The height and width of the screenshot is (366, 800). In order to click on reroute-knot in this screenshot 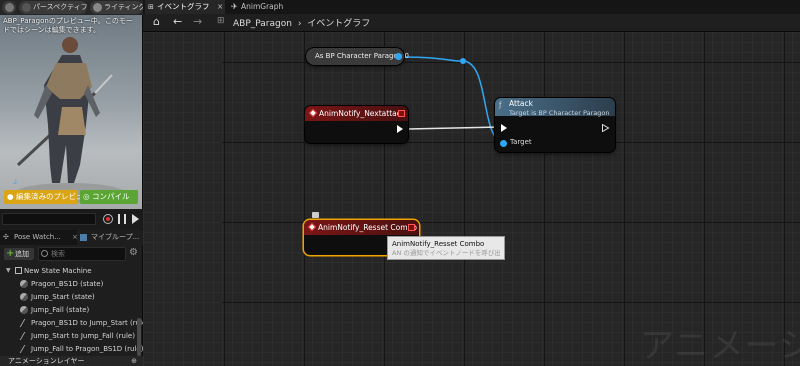, I will do `click(463, 61)`.